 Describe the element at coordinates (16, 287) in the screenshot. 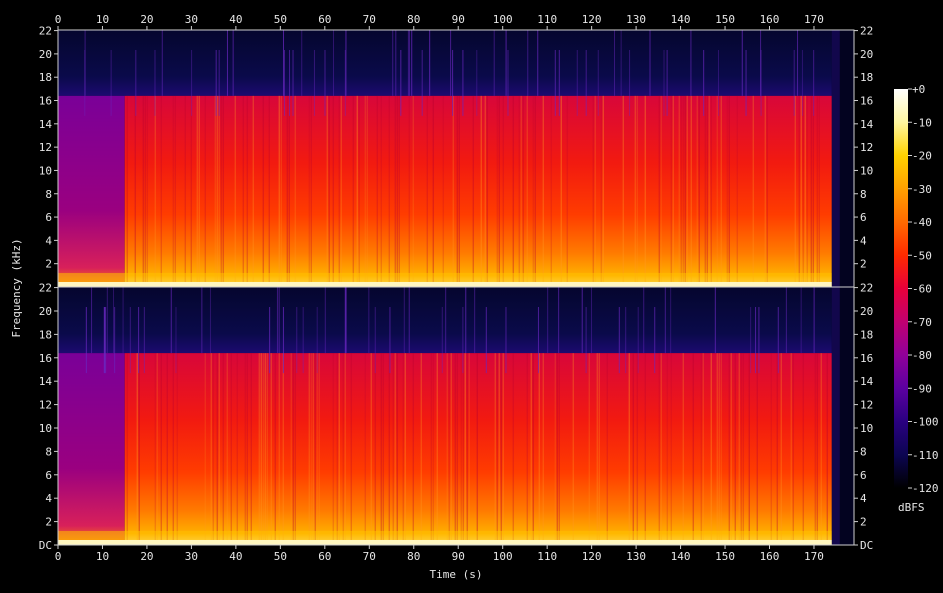

I see `y-axis-label: Frequency (kHz)` at that location.